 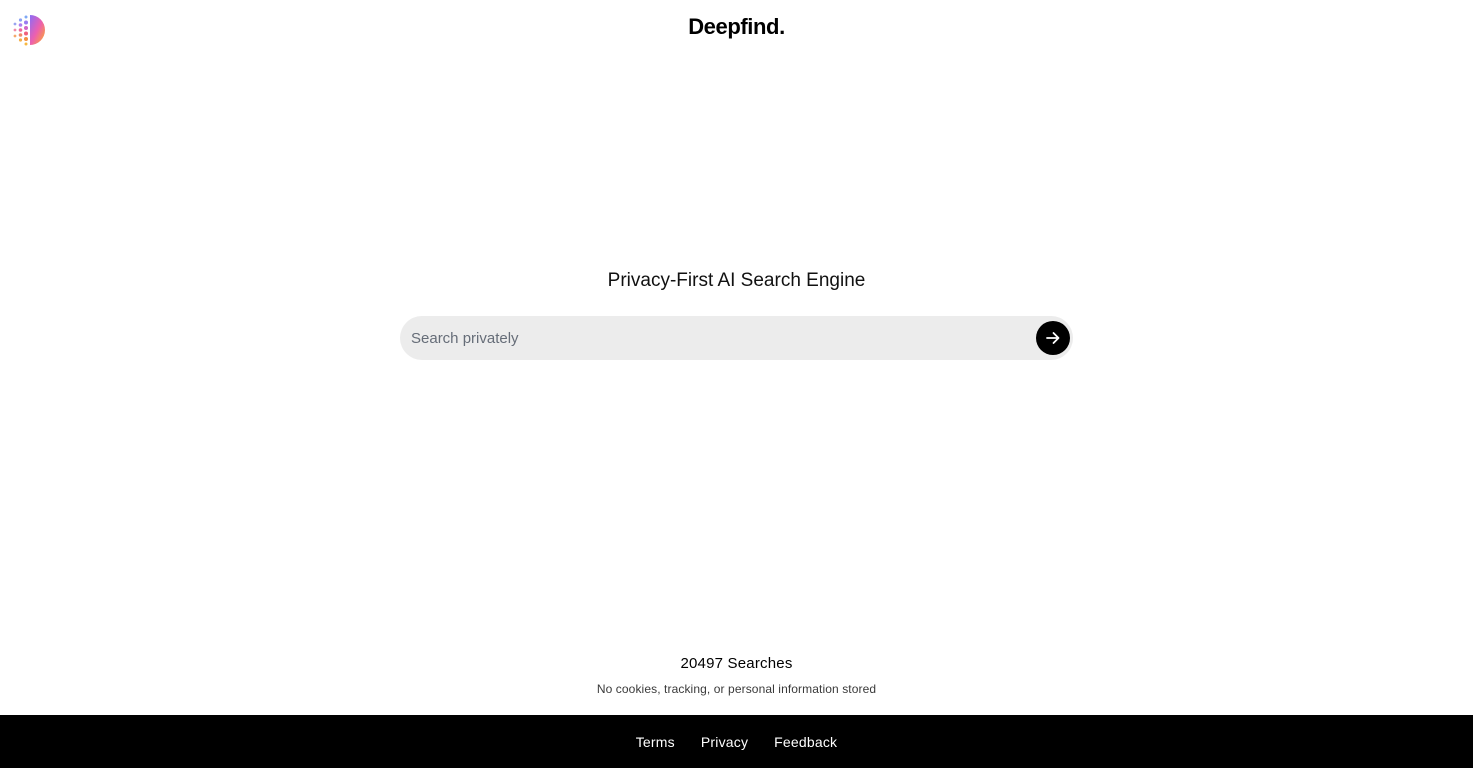 I want to click on search-submit-button, so click(x=1053, y=338).